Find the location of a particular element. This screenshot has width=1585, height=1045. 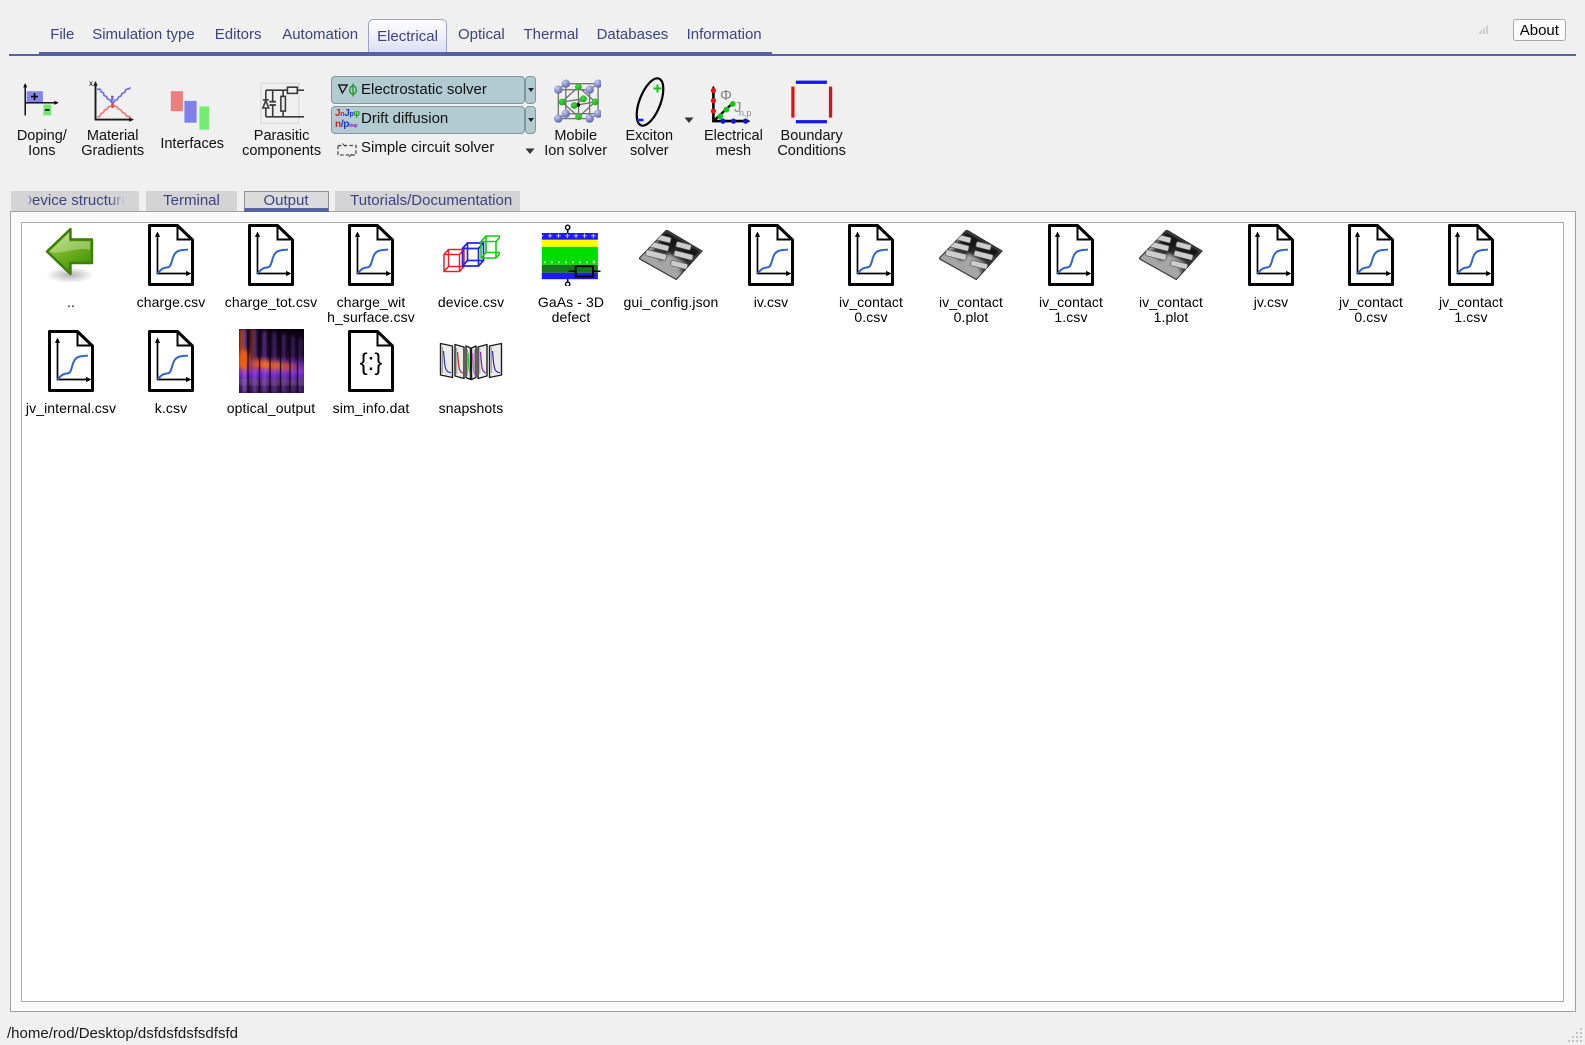

svg-text: Φ is located at coordinates (726, 95).